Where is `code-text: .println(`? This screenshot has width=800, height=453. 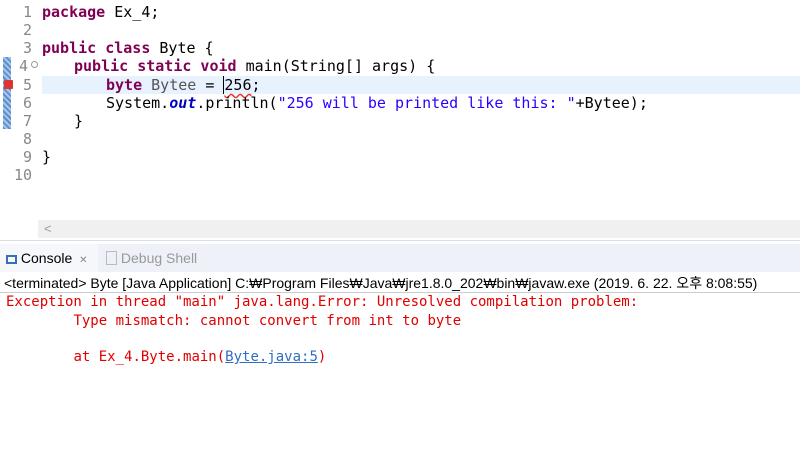 code-text: .println( is located at coordinates (237, 103).